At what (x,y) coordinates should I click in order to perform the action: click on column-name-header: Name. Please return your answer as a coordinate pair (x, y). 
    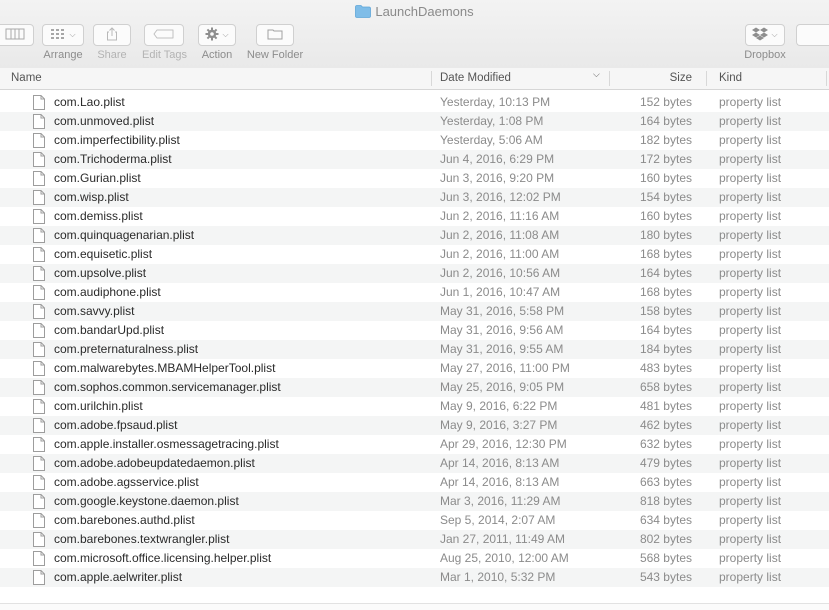
    Looking at the image, I should click on (26, 78).